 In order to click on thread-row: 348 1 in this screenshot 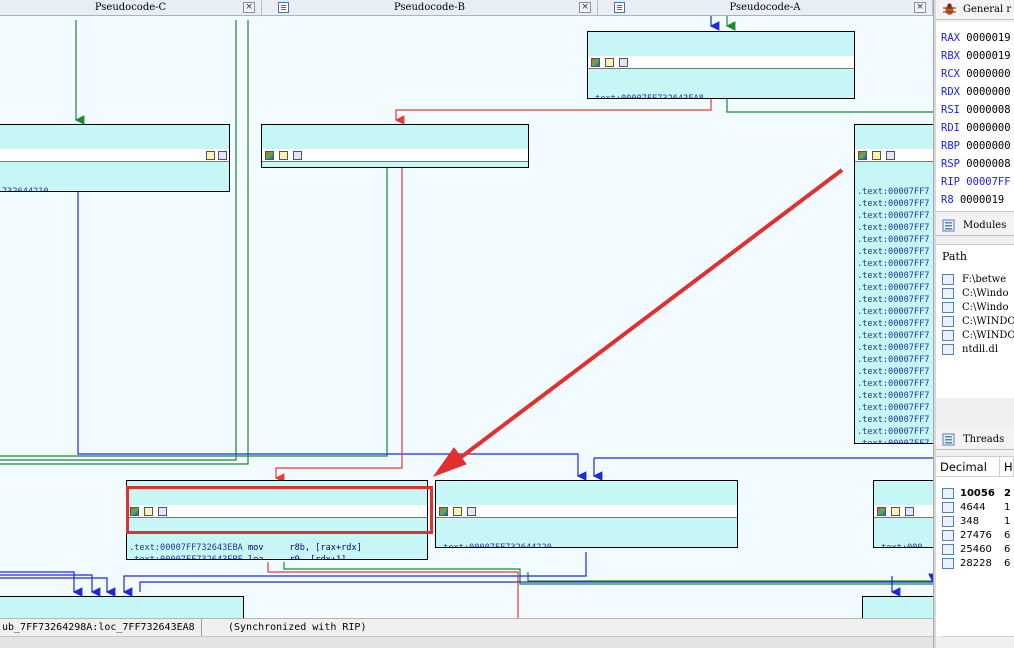, I will do `click(976, 521)`.